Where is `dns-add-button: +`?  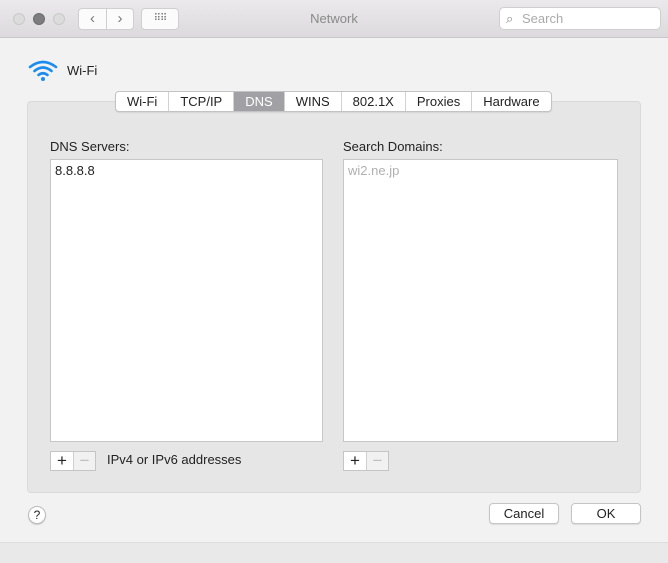 dns-add-button: + is located at coordinates (62, 461).